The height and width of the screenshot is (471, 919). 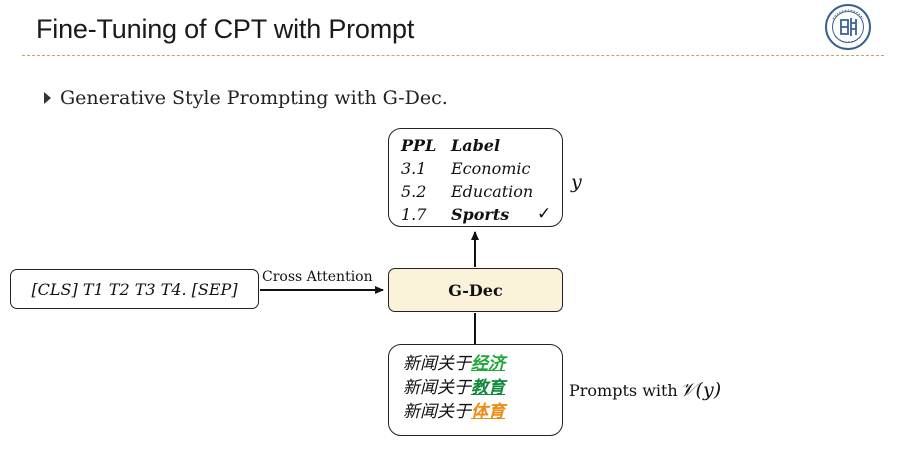 I want to click on prompt-label-word: 体育, so click(x=488, y=412).